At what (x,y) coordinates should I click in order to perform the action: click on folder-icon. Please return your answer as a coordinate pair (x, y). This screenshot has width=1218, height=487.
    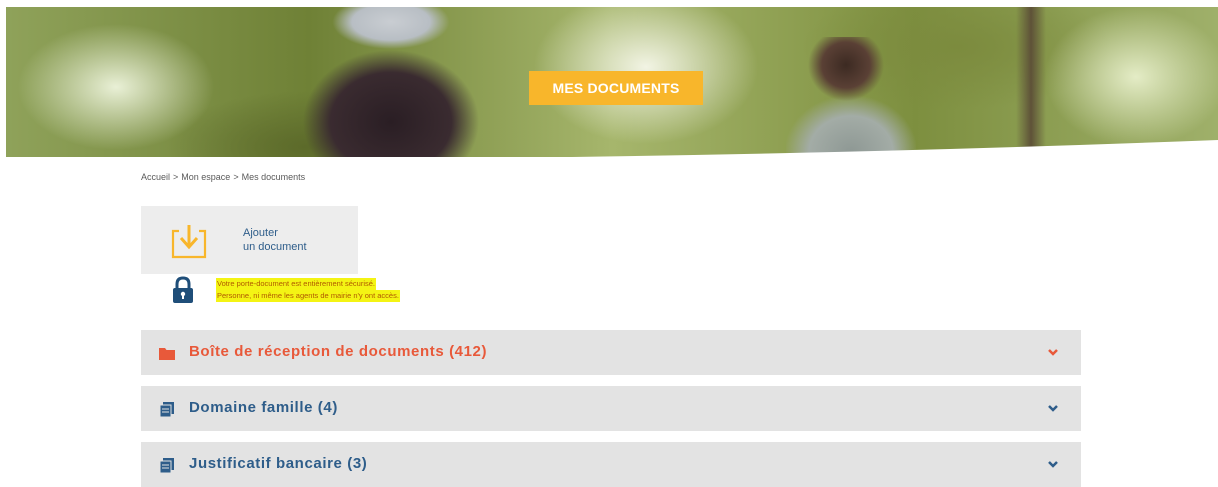
    Looking at the image, I should click on (167, 354).